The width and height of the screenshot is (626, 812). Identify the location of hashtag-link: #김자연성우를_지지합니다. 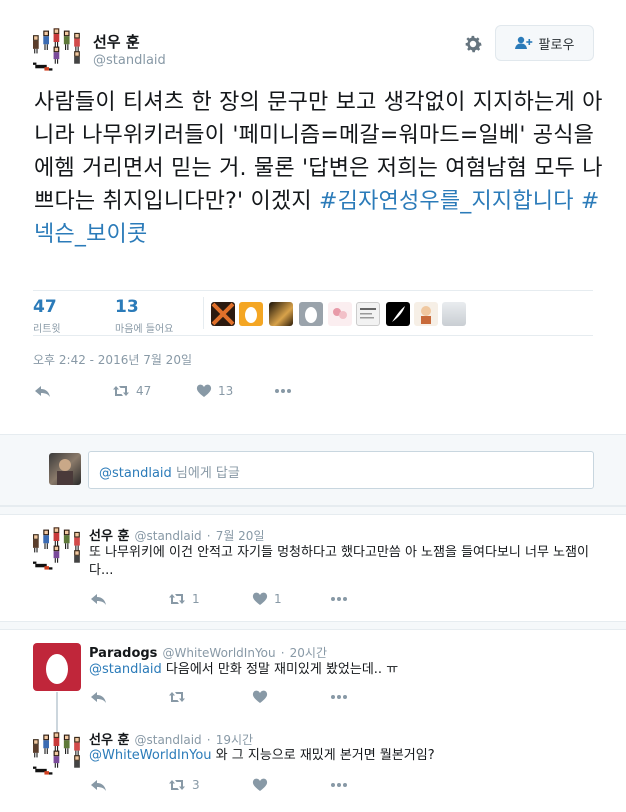
(446, 201).